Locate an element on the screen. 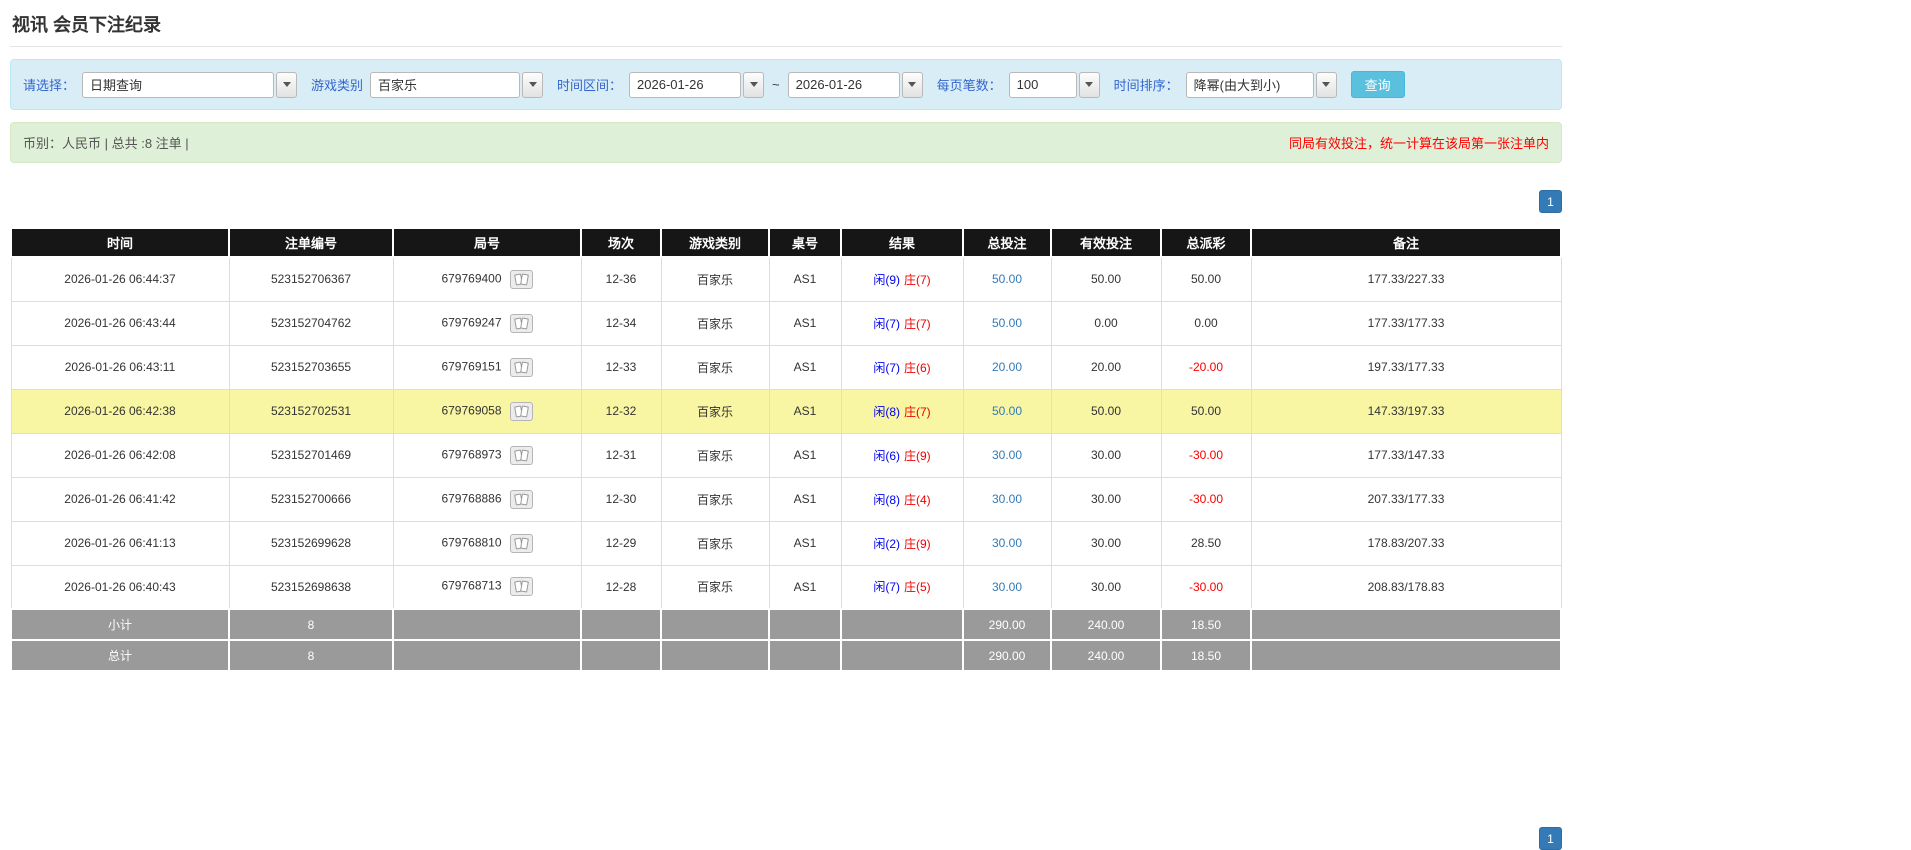 The image size is (1911, 850). cell-payout: 50.00 is located at coordinates (1206, 411).